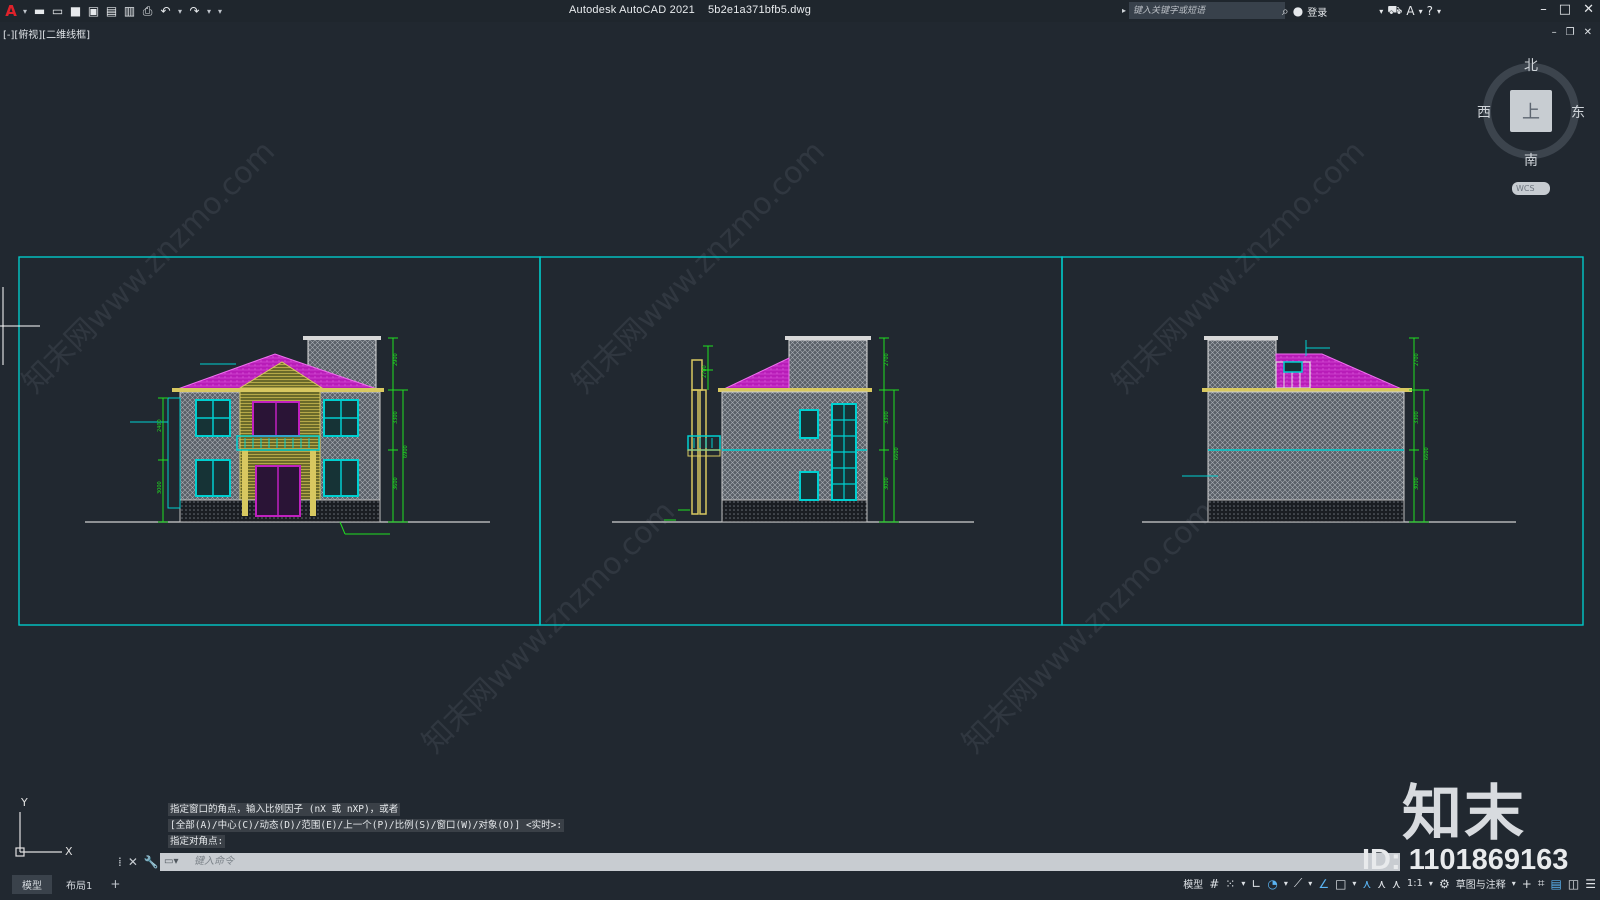  What do you see at coordinates (1214, 884) in the screenshot?
I see `grid-icon: #` at bounding box center [1214, 884].